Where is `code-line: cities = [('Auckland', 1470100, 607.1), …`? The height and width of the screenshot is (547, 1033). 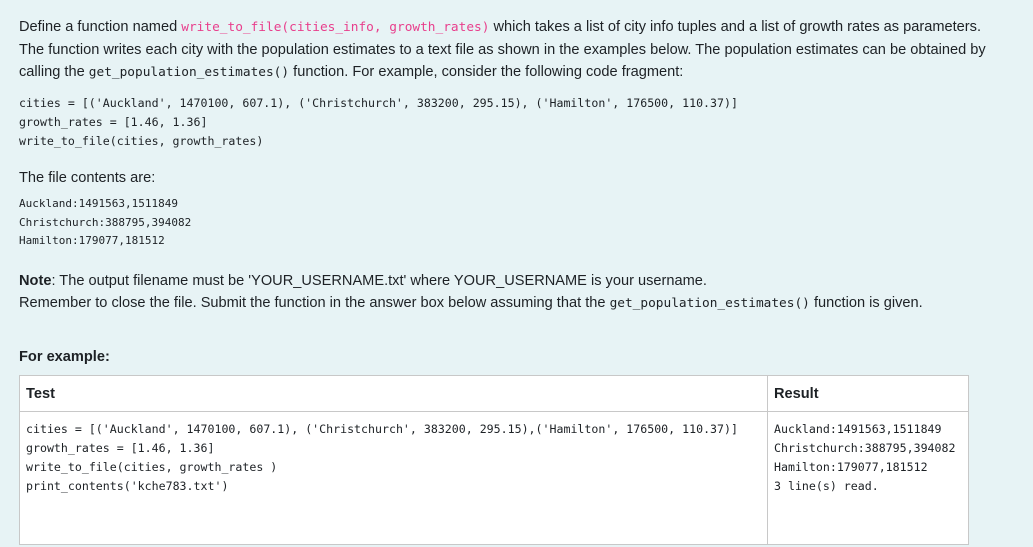
code-line: cities = [('Auckland', 1470100, 607.1), … is located at coordinates (378, 103).